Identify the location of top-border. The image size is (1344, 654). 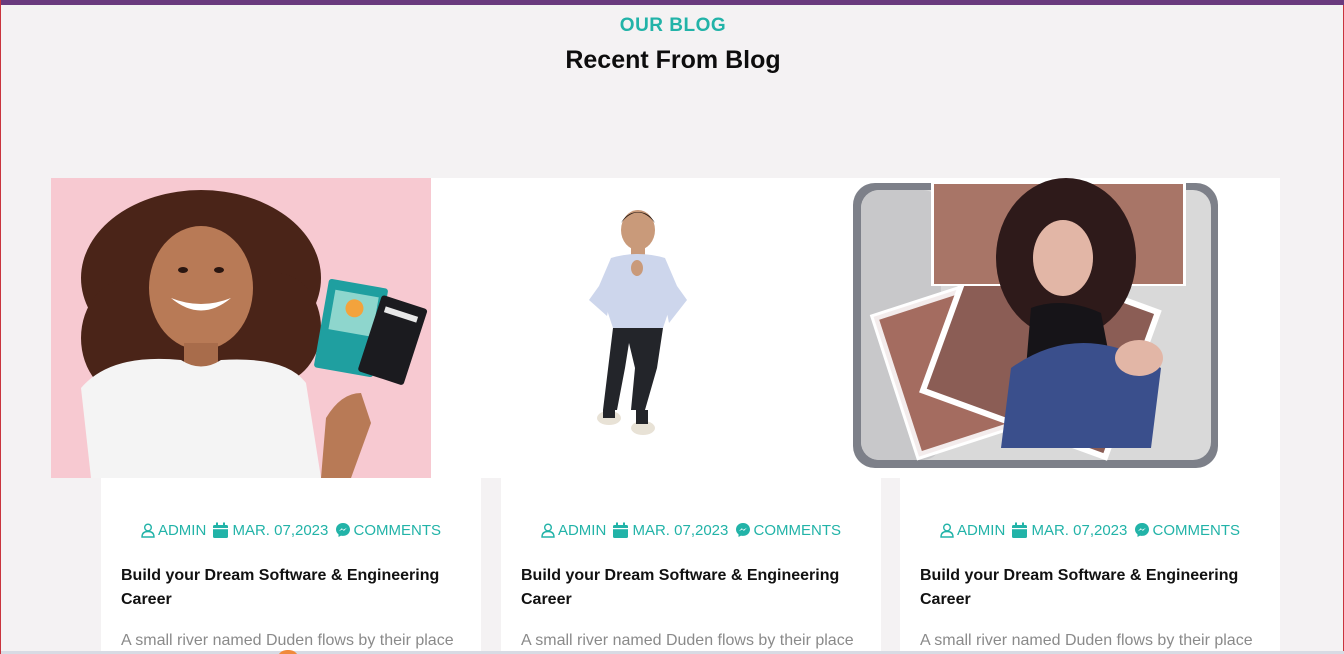
(672, 2).